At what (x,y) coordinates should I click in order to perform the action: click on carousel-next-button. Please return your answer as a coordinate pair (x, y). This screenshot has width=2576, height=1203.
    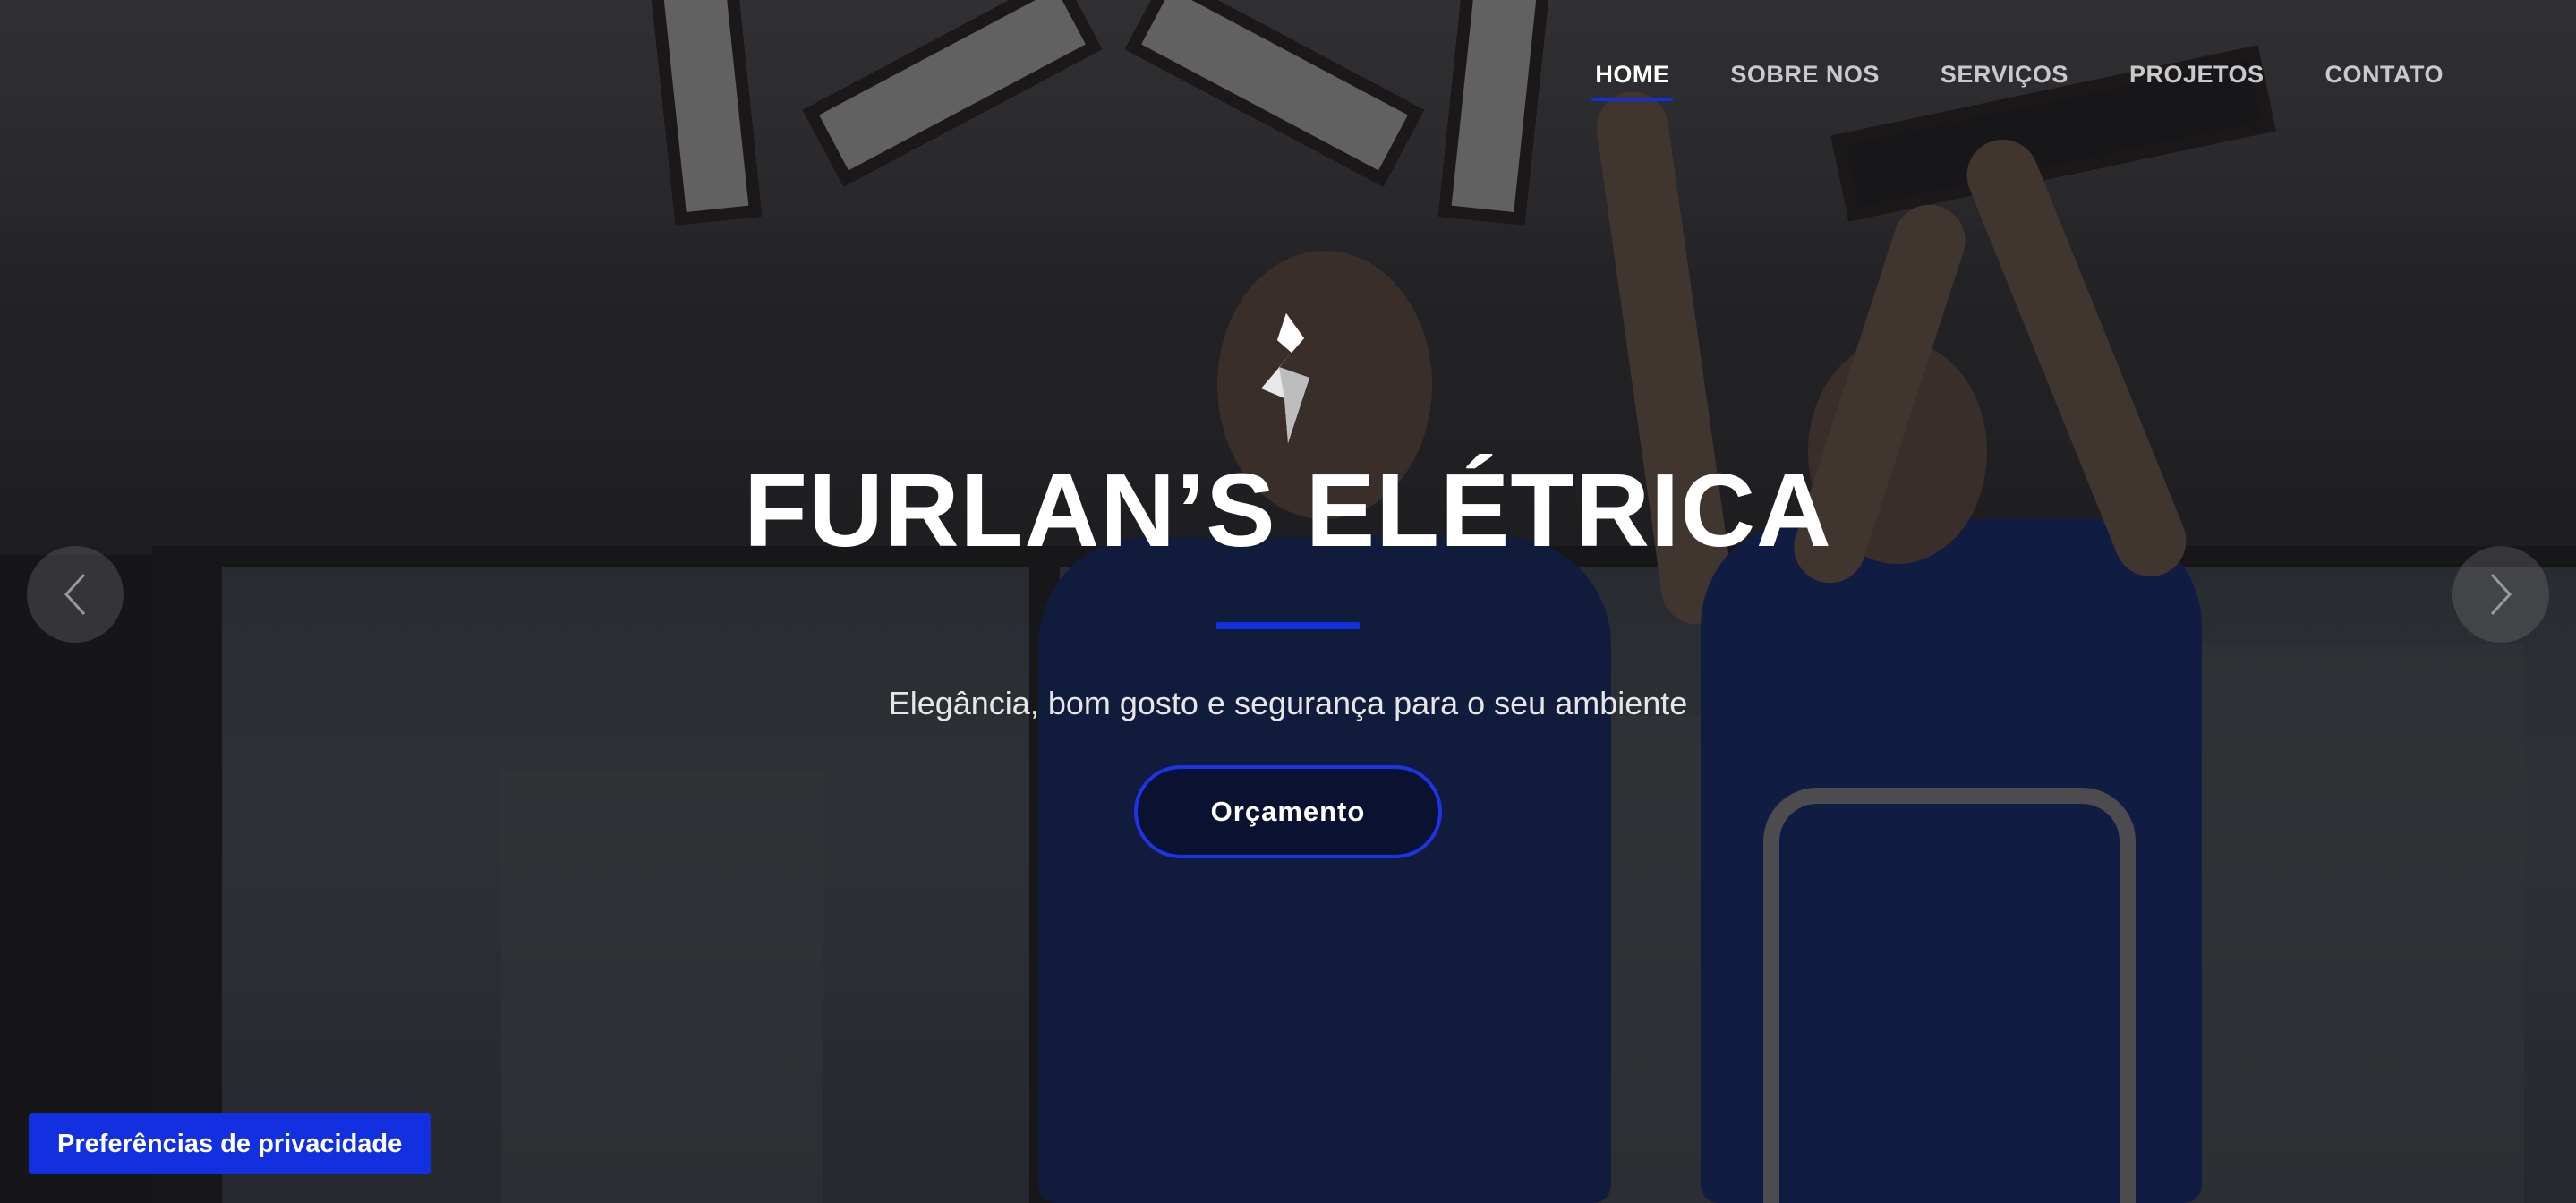
    Looking at the image, I should click on (2500, 594).